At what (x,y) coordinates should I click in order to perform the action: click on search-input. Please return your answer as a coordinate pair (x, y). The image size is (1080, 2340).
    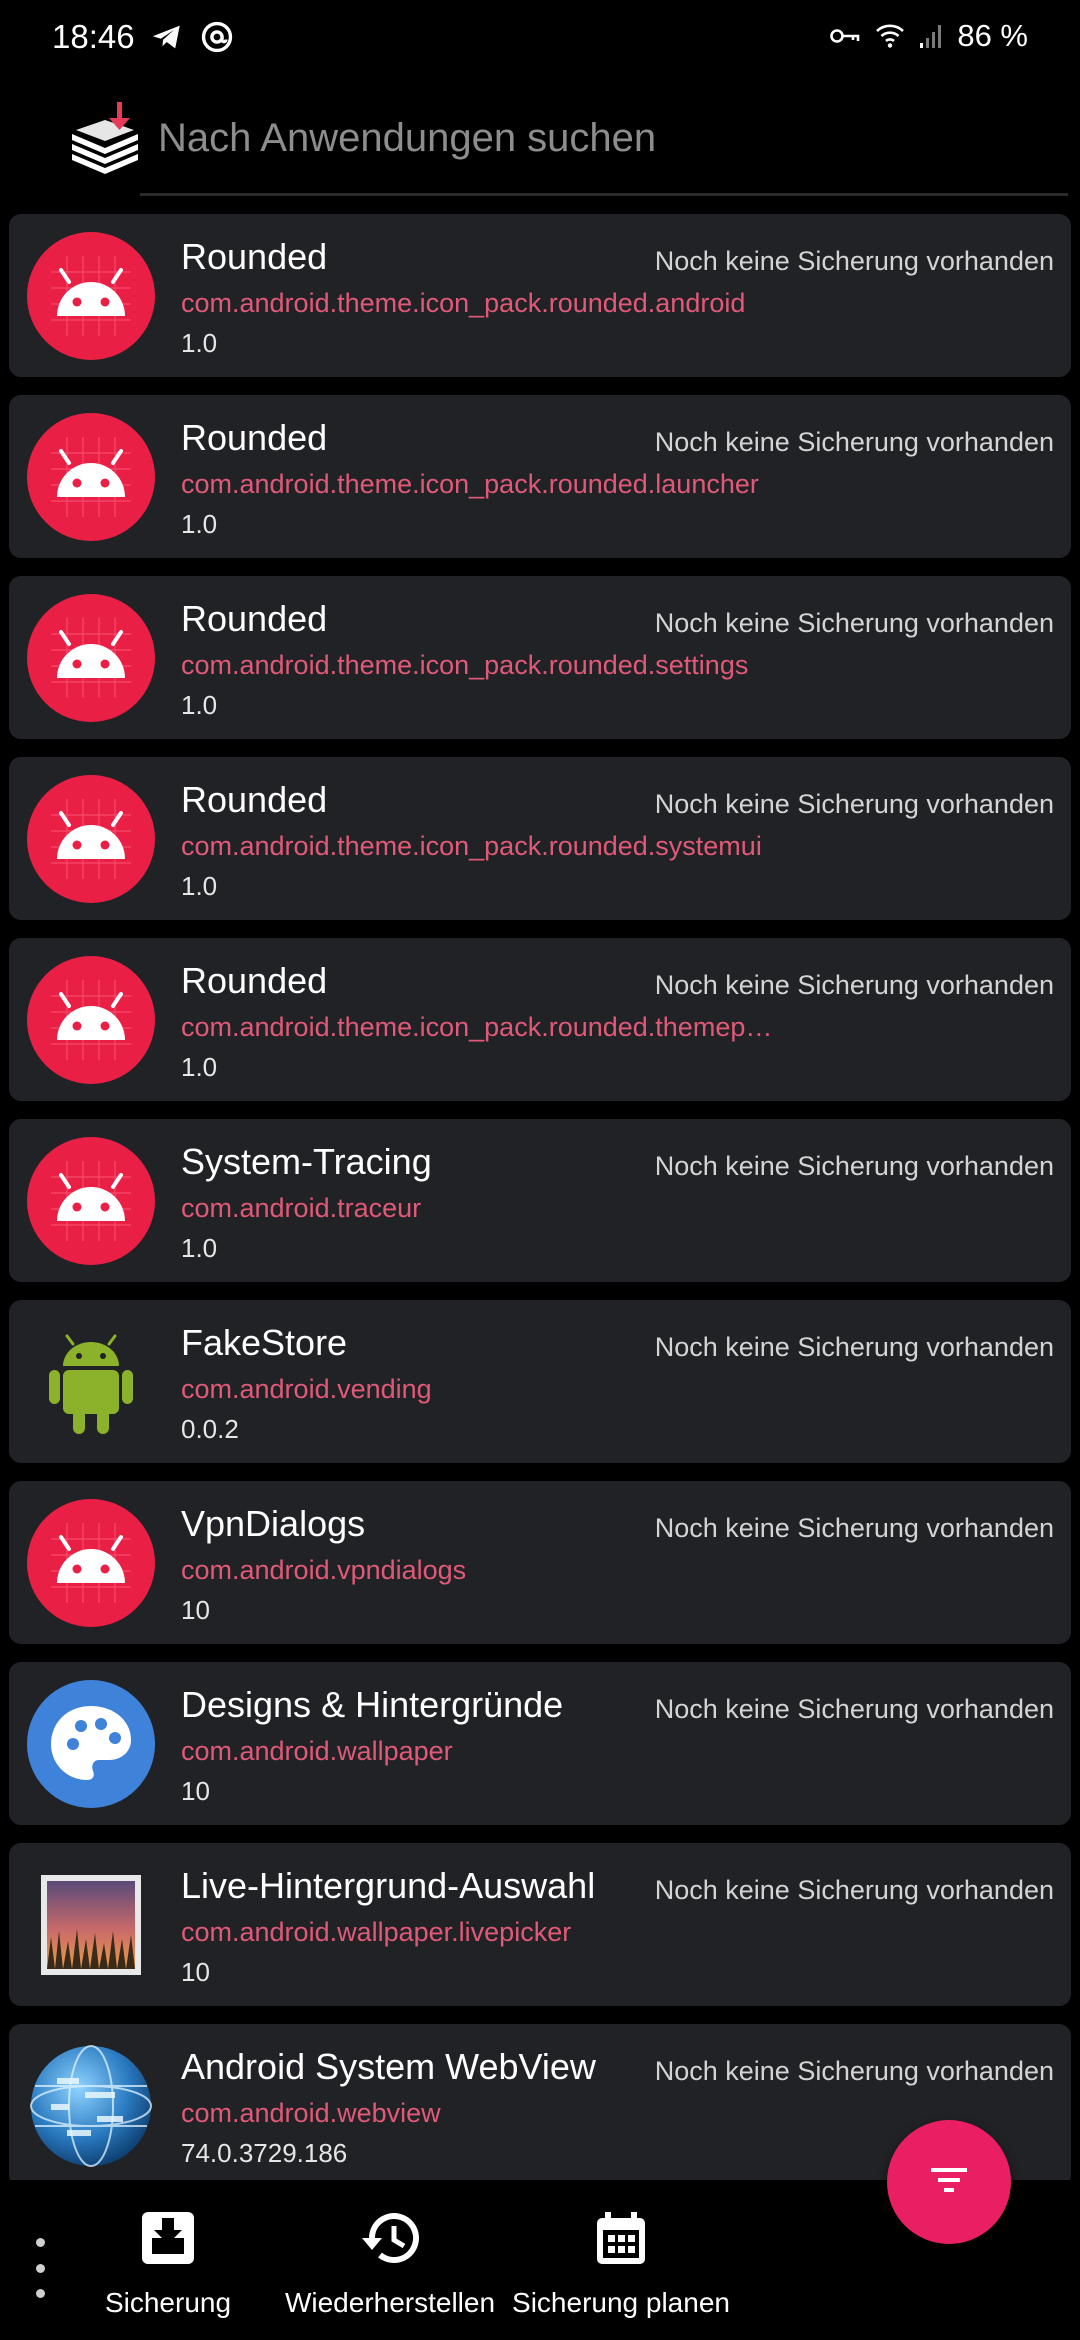
    Looking at the image, I should click on (588, 138).